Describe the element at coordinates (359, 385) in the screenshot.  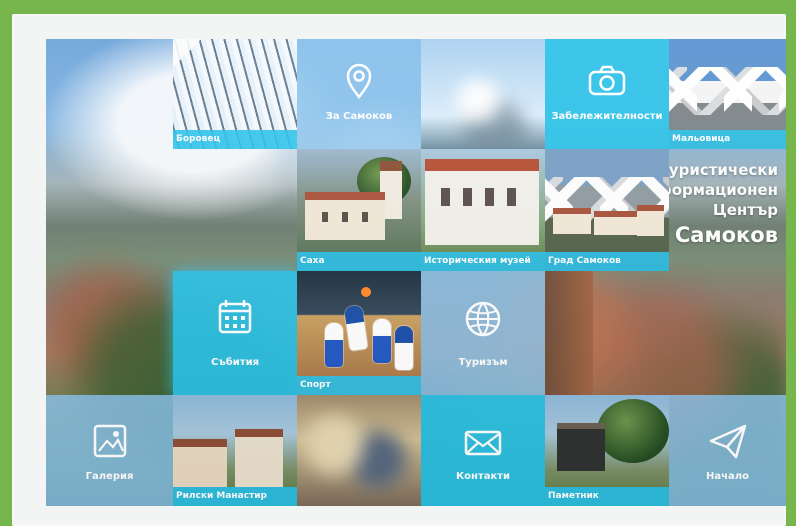
I see `sport-caption: Спорт` at that location.